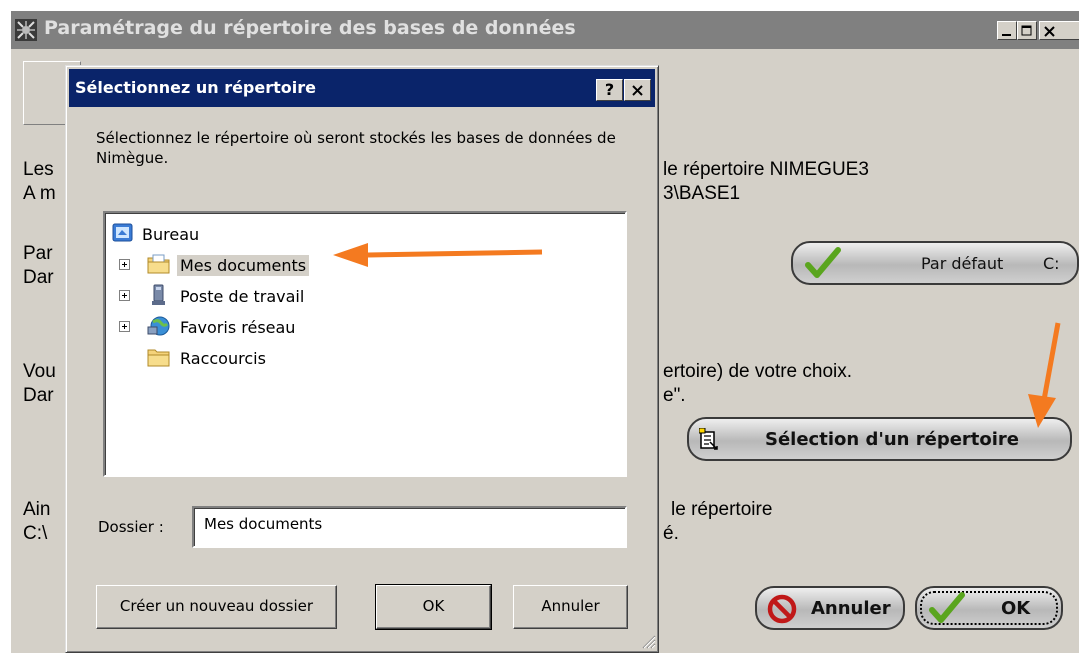 The width and height of the screenshot is (1079, 653). Describe the element at coordinates (671, 533) in the screenshot. I see `text-right-6: é.` at that location.